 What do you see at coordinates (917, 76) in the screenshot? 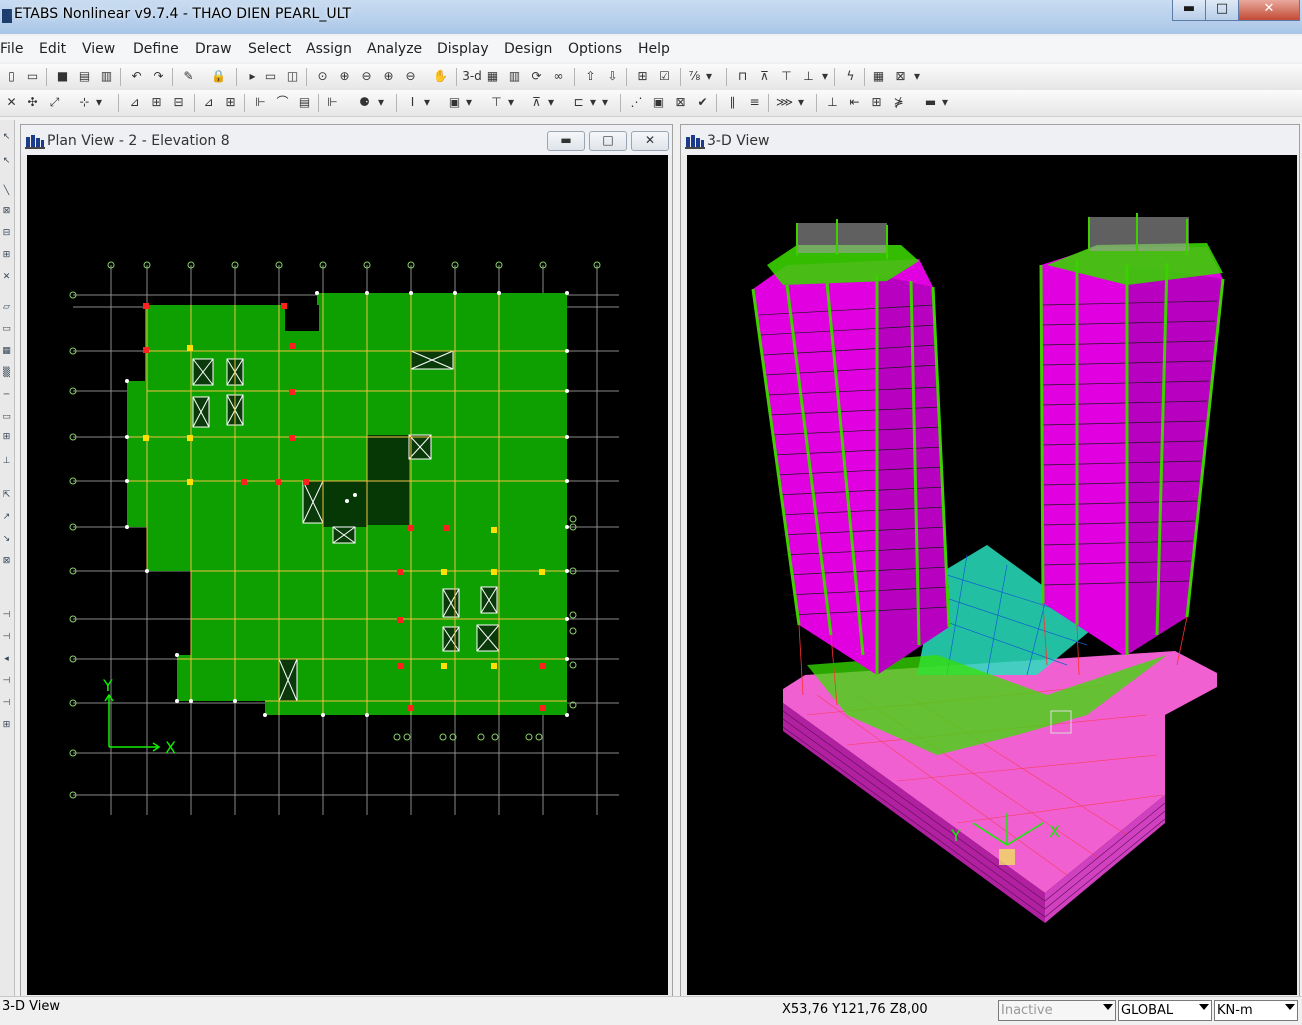
I see `tables-dropdown-icon: ▾` at bounding box center [917, 76].